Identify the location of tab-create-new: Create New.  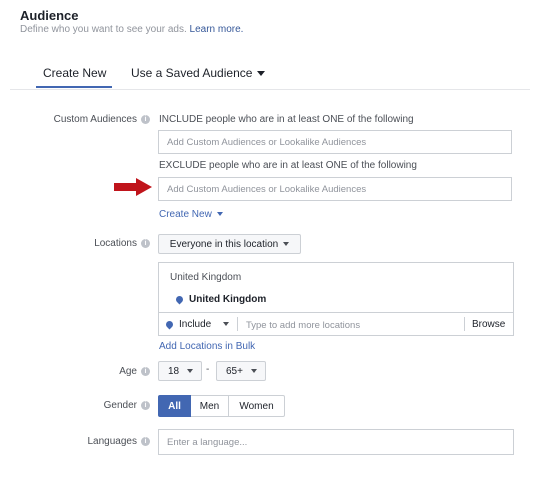
(74, 73).